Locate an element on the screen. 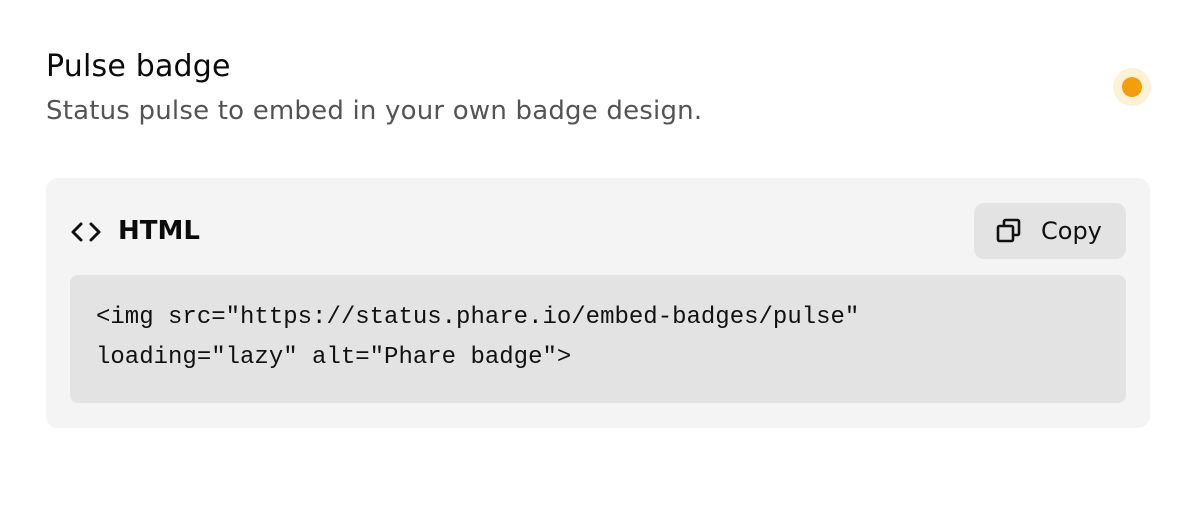  code-language-label: HTML is located at coordinates (159, 231).